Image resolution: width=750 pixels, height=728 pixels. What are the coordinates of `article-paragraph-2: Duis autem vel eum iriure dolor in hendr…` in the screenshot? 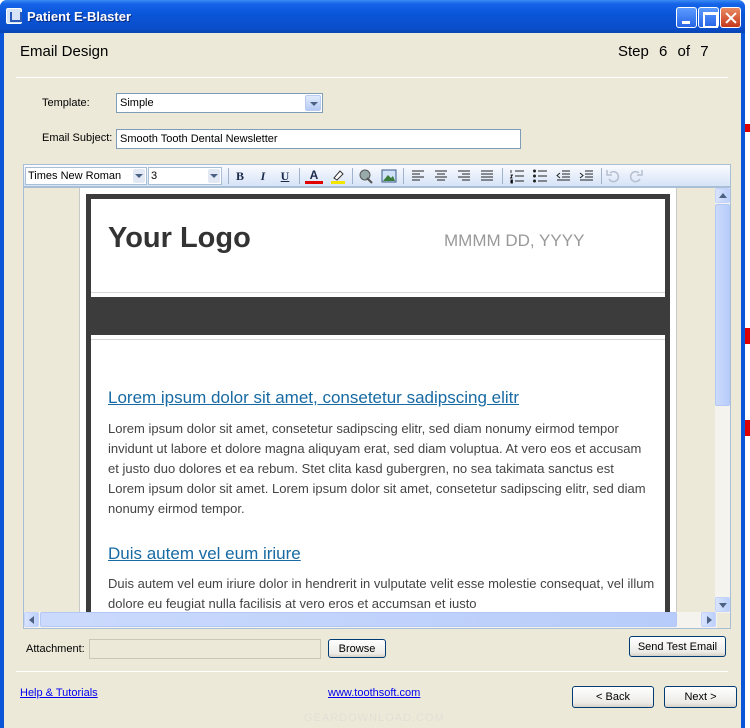 It's located at (382, 594).